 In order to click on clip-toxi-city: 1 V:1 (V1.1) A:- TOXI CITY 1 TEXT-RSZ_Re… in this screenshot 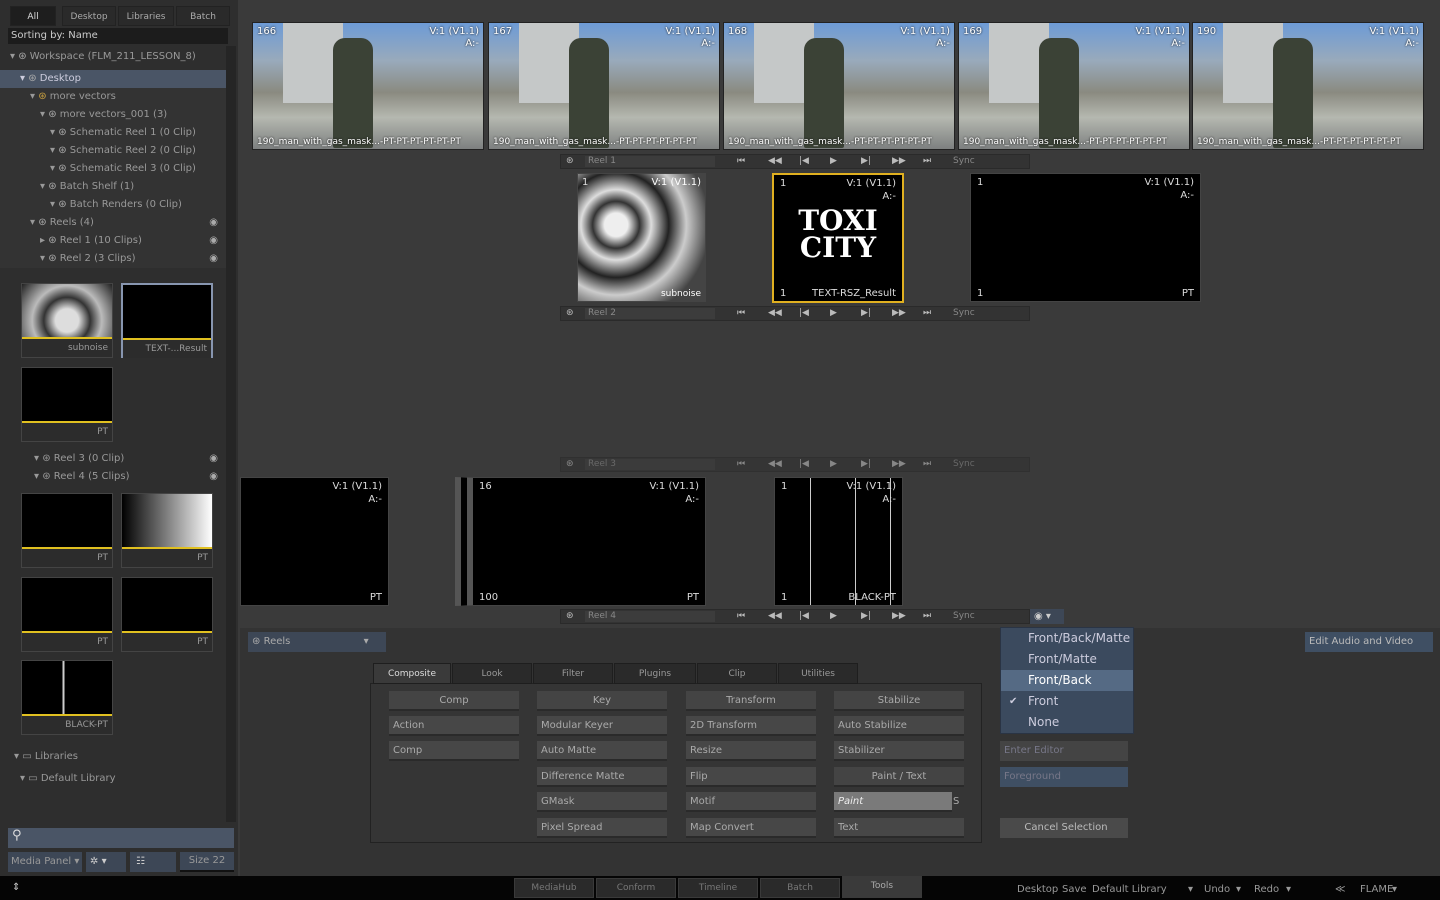, I will do `click(838, 238)`.